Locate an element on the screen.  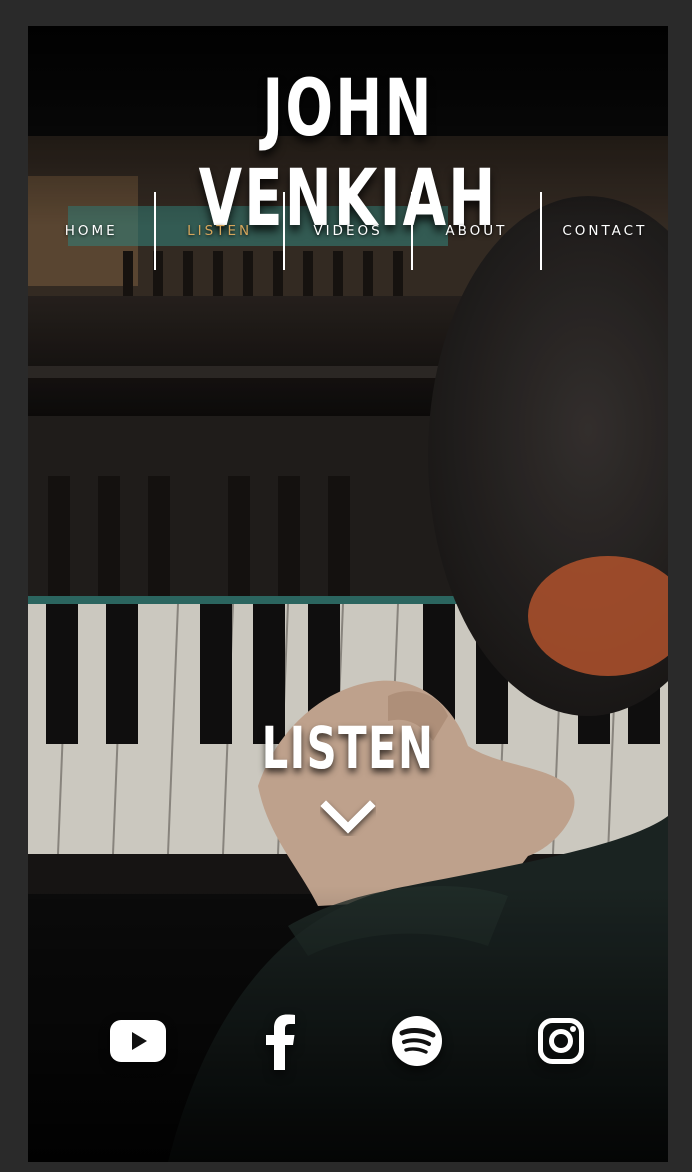
nav-item-about: ABOUT is located at coordinates (477, 231).